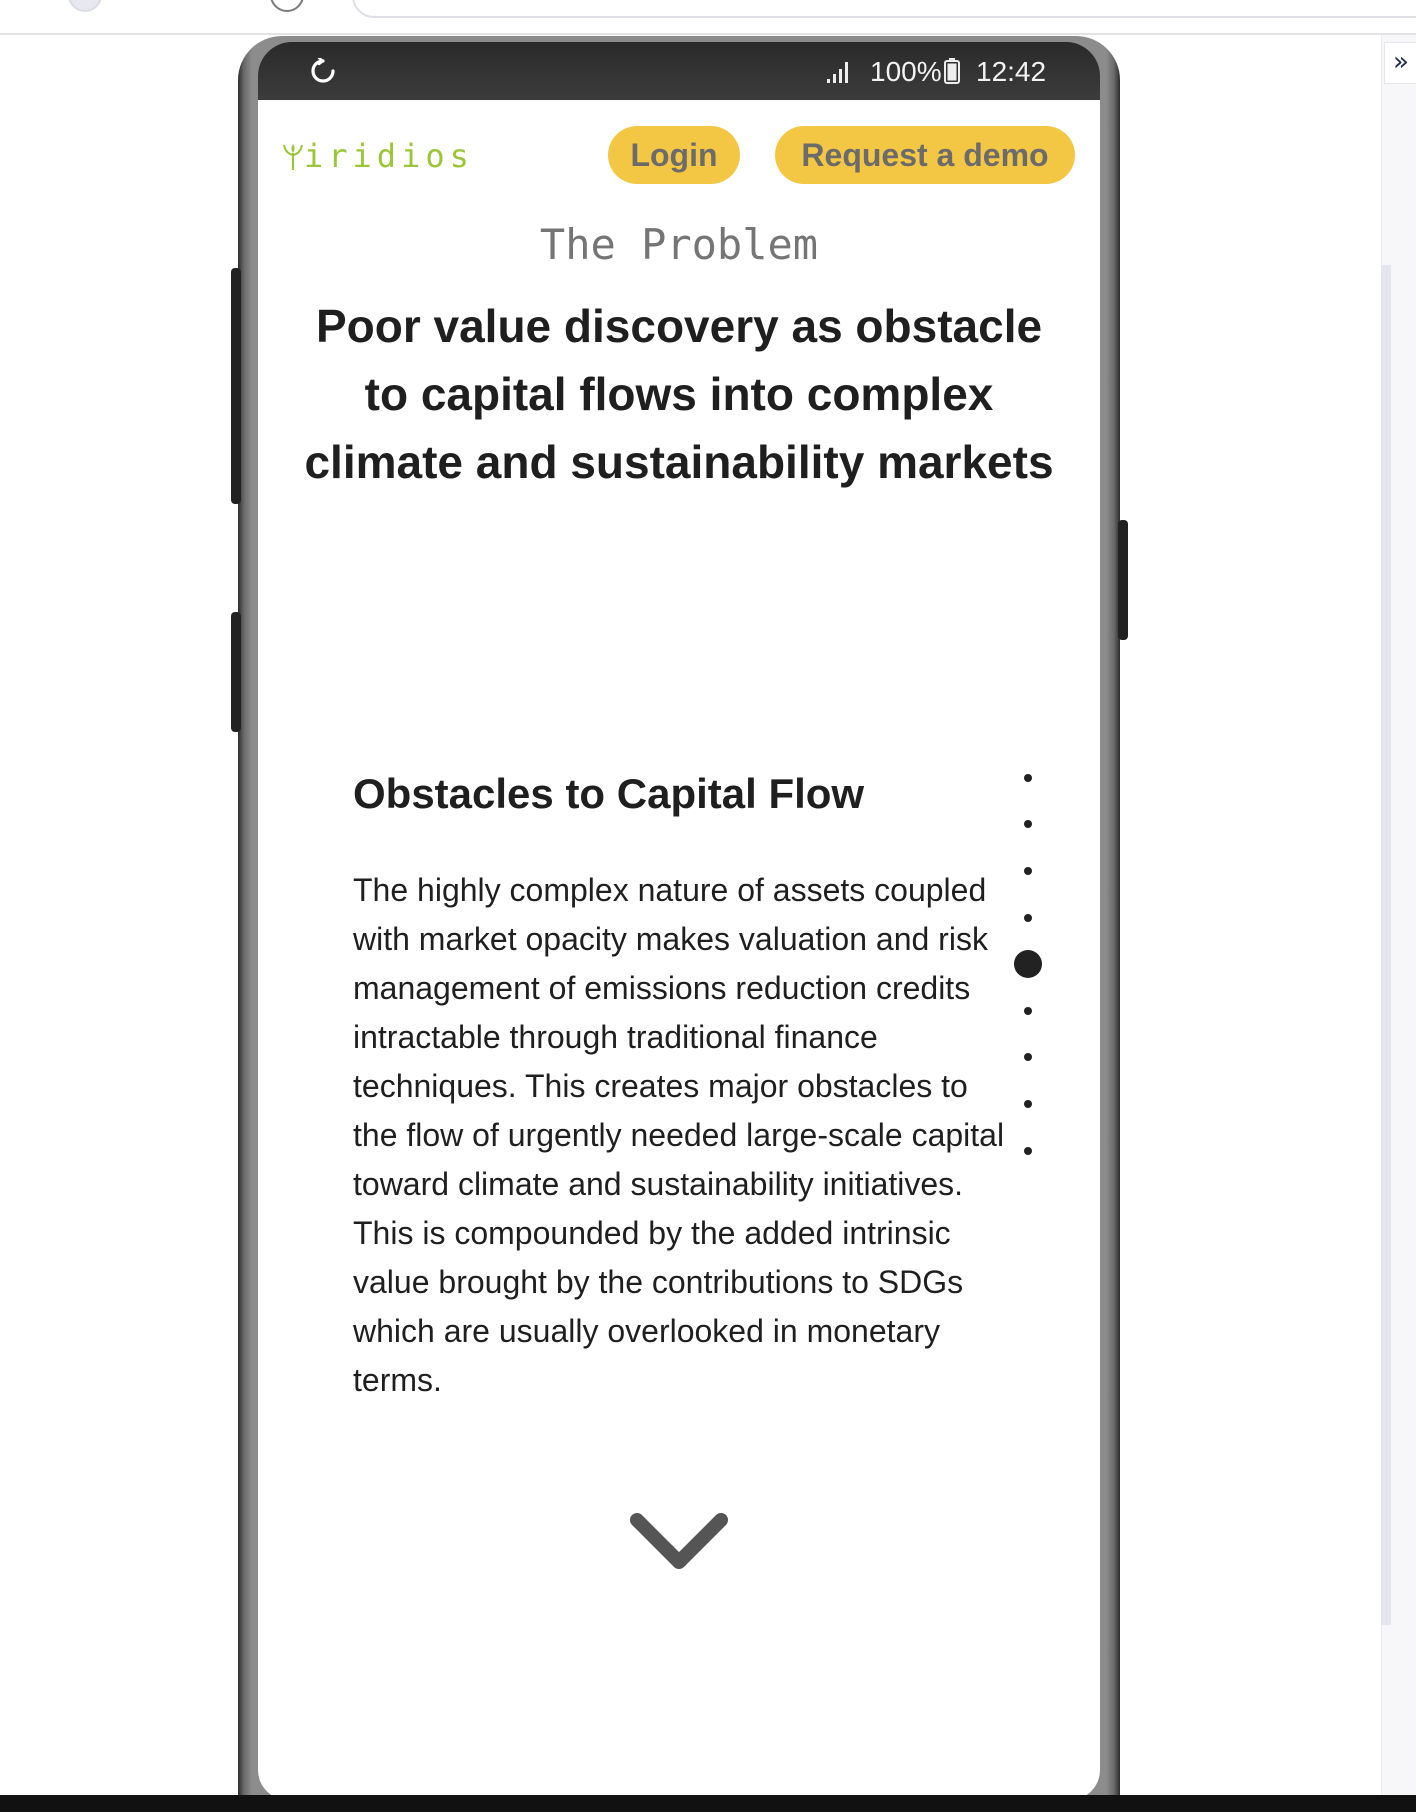  Describe the element at coordinates (609, 793) in the screenshot. I see `card-title: Obstacles to Capital Flow` at that location.